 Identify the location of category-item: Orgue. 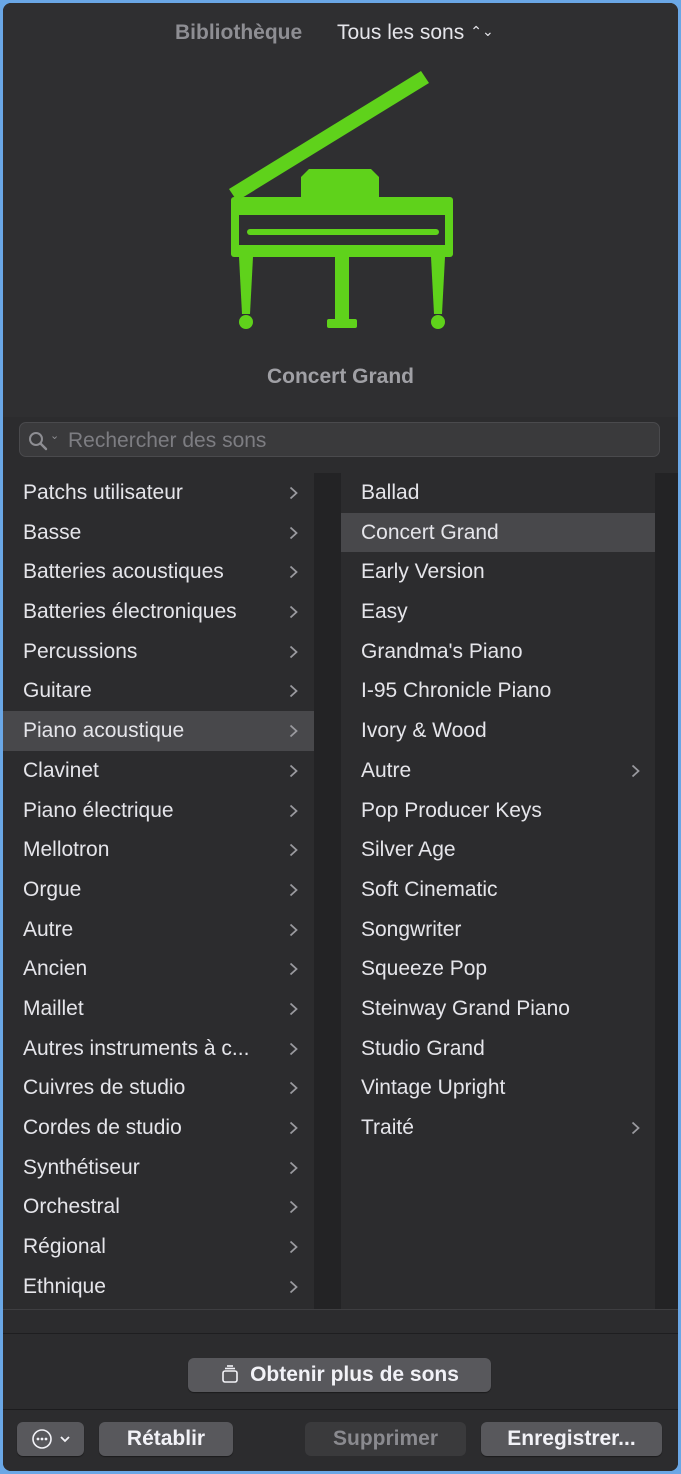
(158, 890).